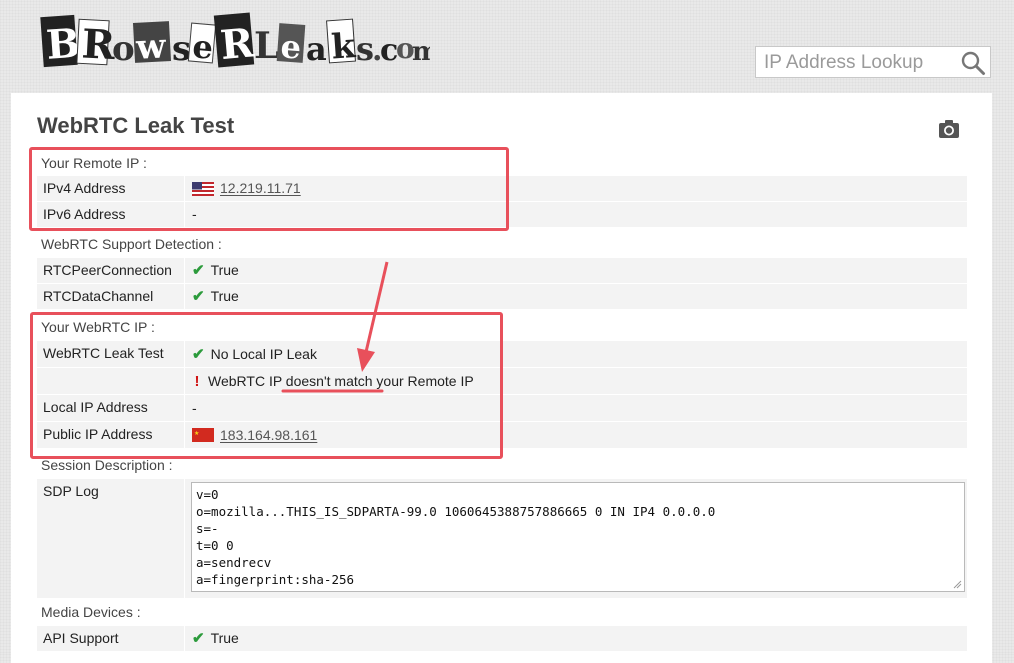  Describe the element at coordinates (973, 63) in the screenshot. I see `search-icon` at that location.